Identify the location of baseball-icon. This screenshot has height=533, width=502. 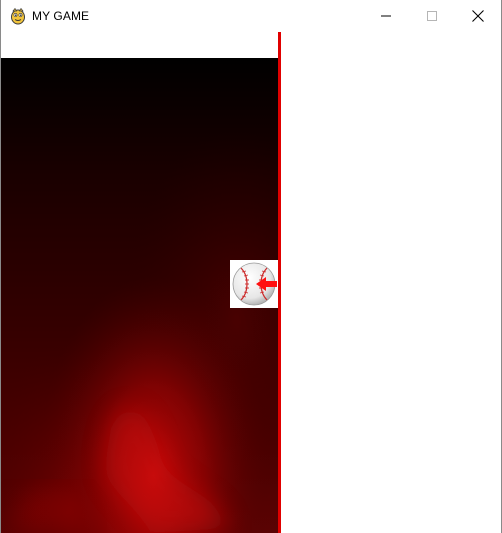
(254, 284).